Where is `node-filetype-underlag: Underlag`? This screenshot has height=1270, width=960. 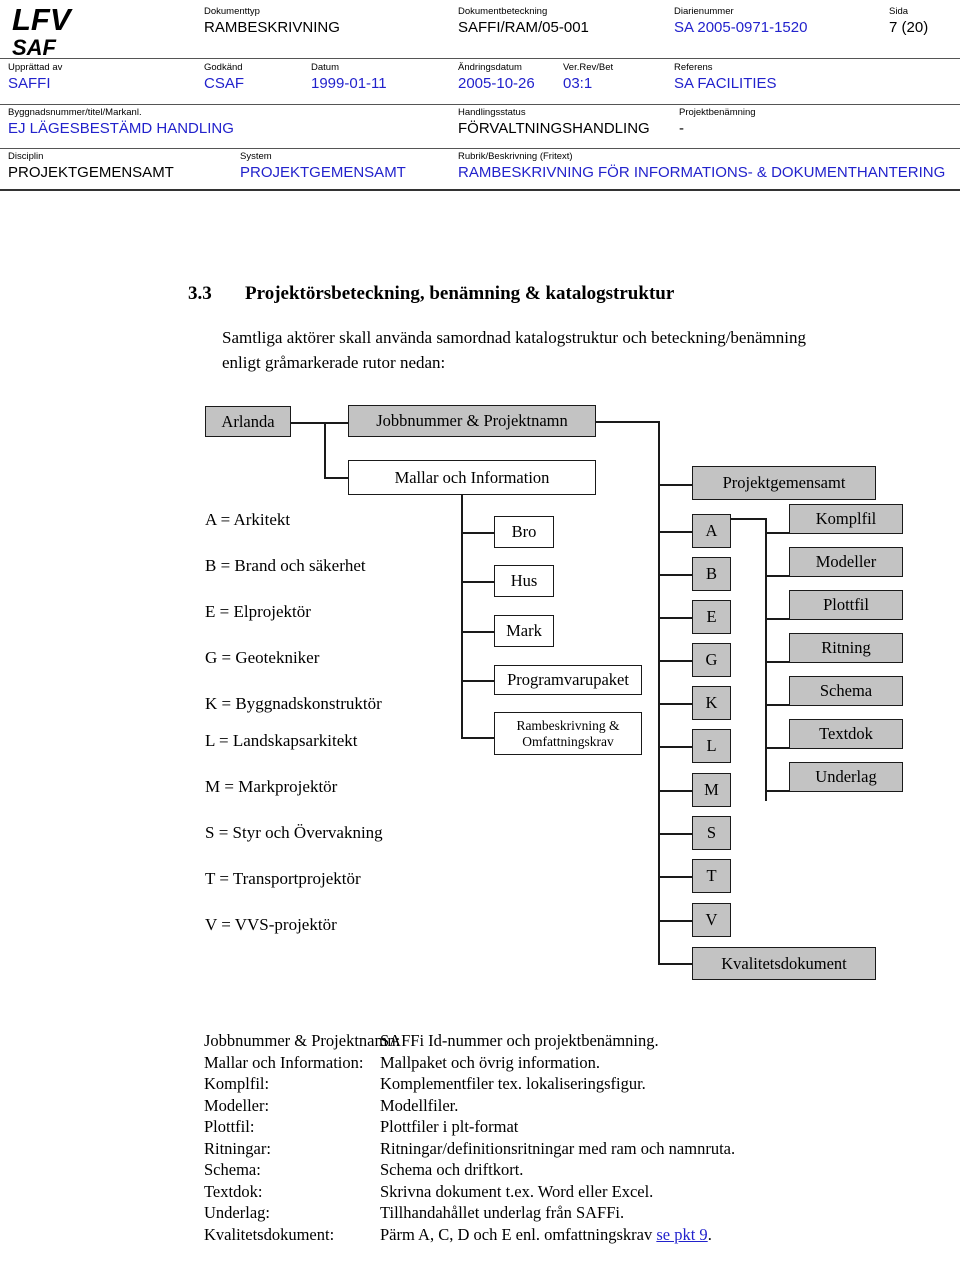
node-filetype-underlag: Underlag is located at coordinates (846, 777).